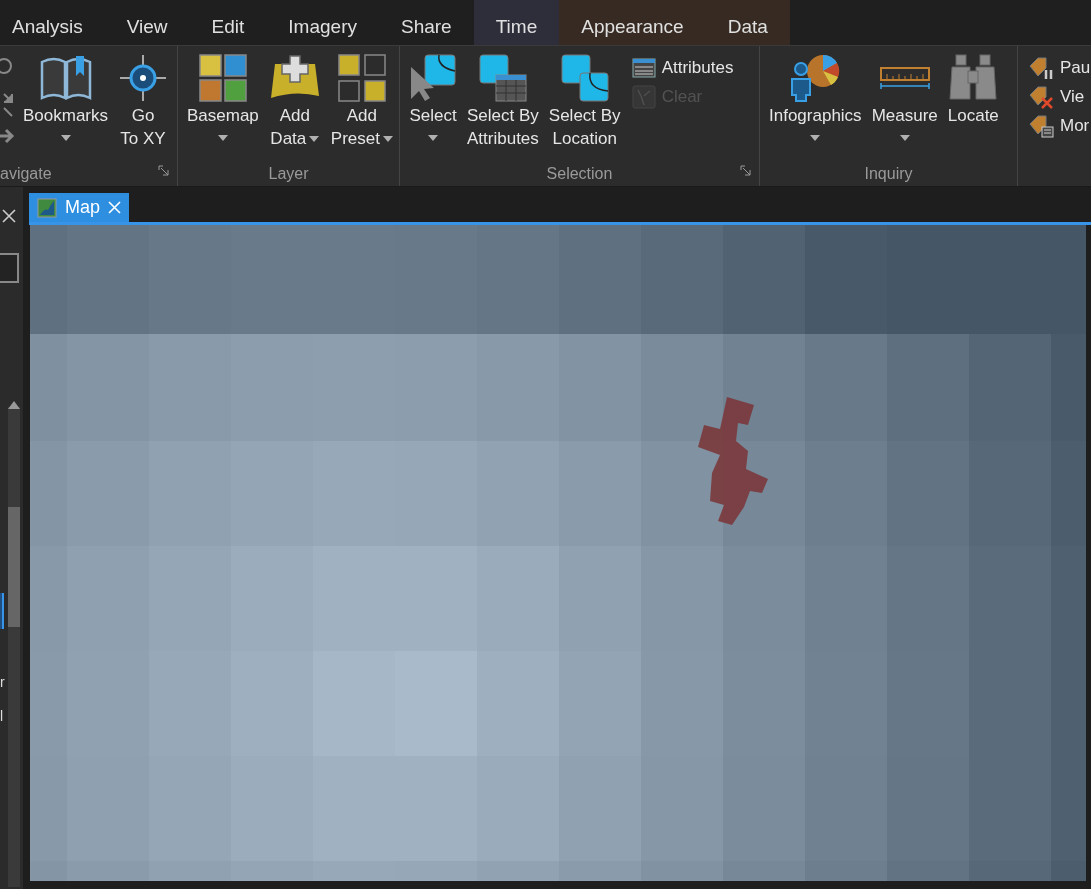 The width and height of the screenshot is (1091, 889). What do you see at coordinates (52, 22) in the screenshot?
I see `menu-tab: Analysis` at bounding box center [52, 22].